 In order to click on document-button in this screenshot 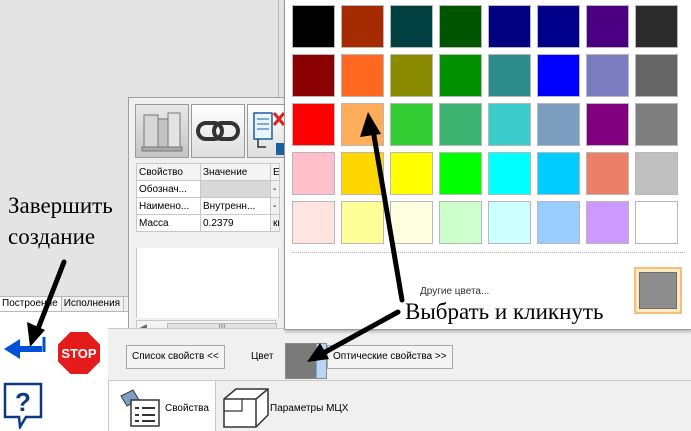, I will do `click(267, 131)`.